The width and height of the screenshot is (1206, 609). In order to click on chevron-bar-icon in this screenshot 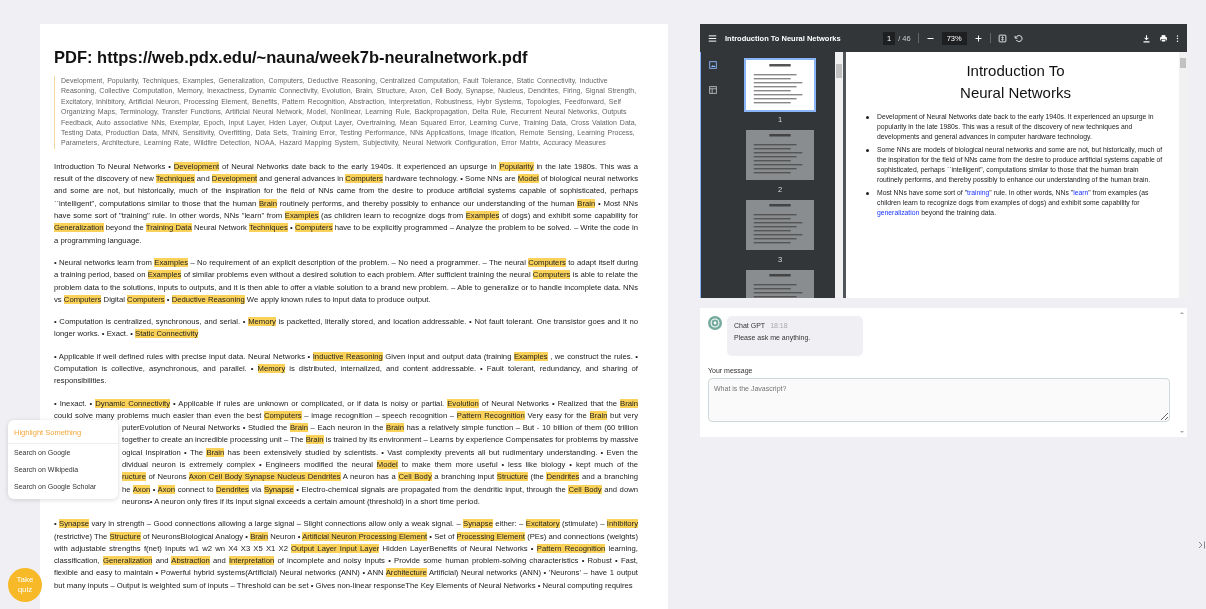, I will do `click(1202, 545)`.